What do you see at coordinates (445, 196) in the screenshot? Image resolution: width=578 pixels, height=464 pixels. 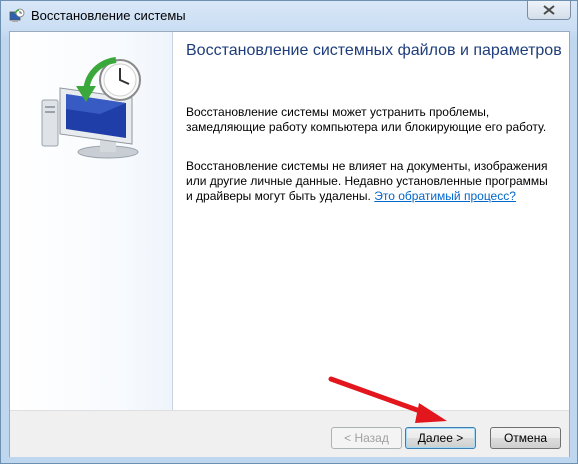 I see `reversible-process-link: Это обратимый процесс?` at bounding box center [445, 196].